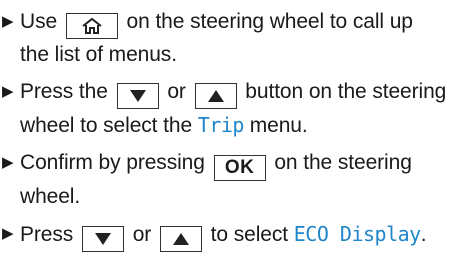 This screenshot has height=262, width=457. I want to click on home-icon, so click(92, 26).